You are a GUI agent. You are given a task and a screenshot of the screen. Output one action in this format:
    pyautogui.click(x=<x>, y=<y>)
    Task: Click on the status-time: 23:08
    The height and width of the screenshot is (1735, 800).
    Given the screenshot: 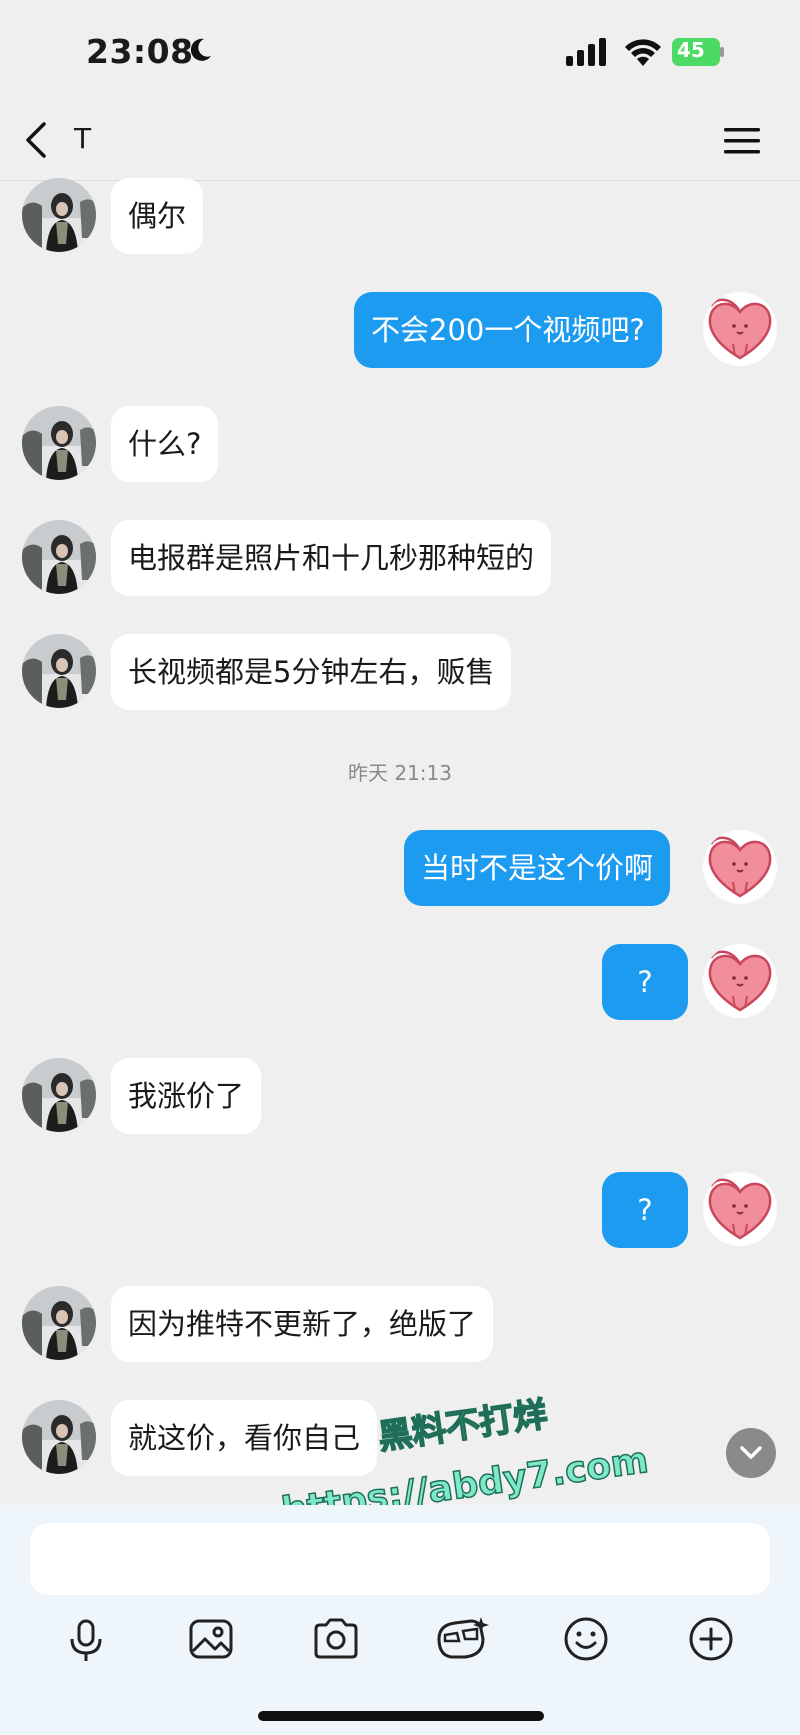 What is the action you would take?
    pyautogui.click(x=140, y=51)
    